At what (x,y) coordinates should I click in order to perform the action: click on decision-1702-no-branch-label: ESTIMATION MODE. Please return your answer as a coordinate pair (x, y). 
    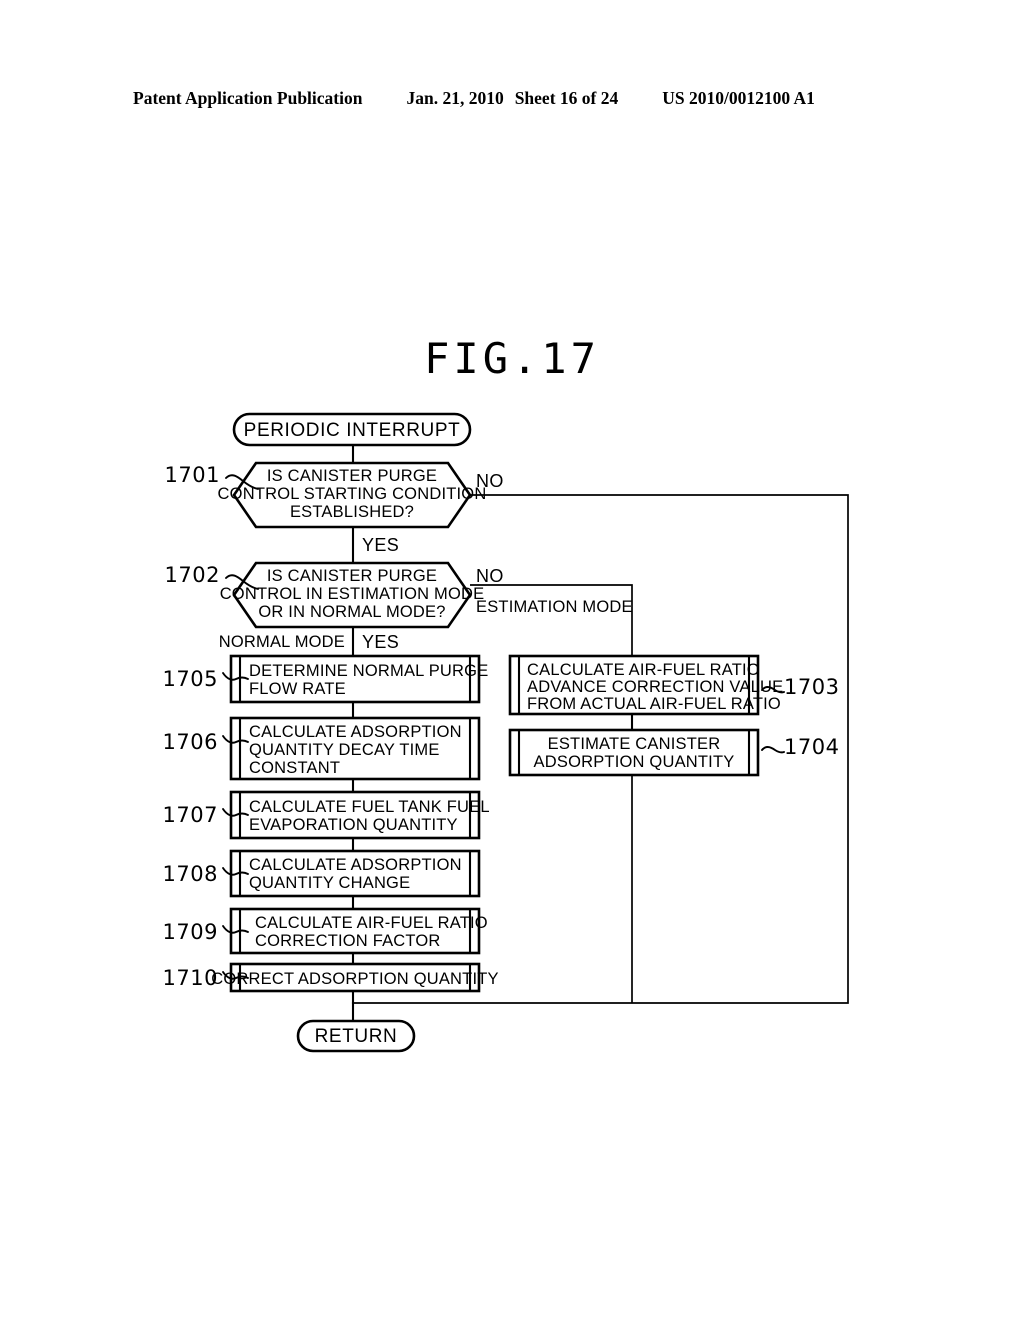
    Looking at the image, I should click on (554, 607).